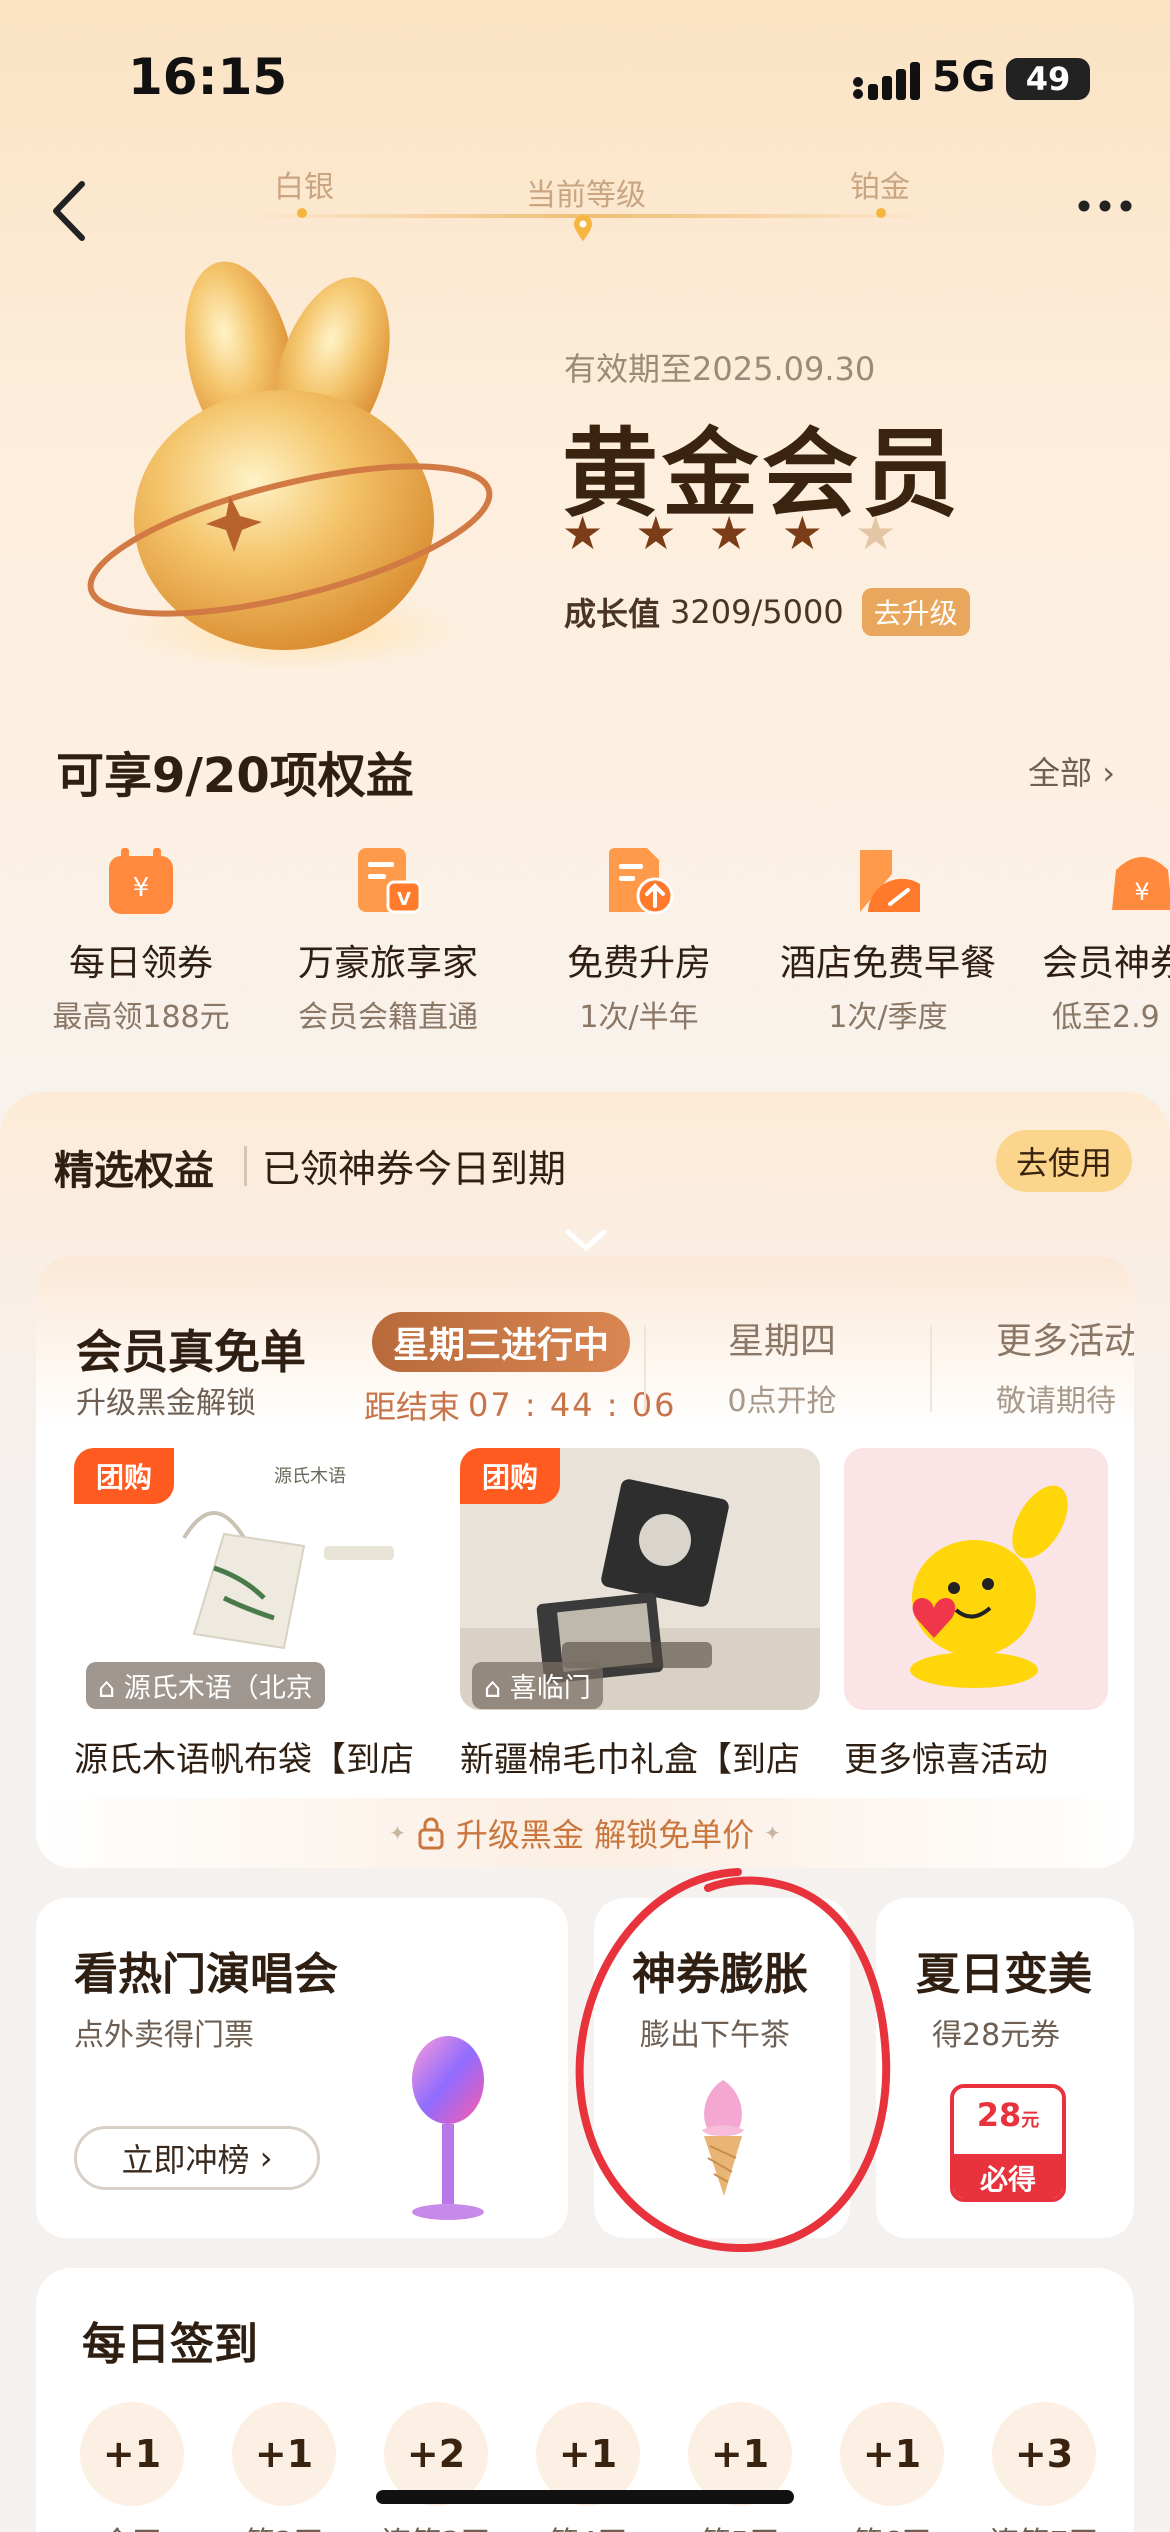 The height and width of the screenshot is (2532, 1170). I want to click on checkin-day-label: 第2天, so click(284, 2525).